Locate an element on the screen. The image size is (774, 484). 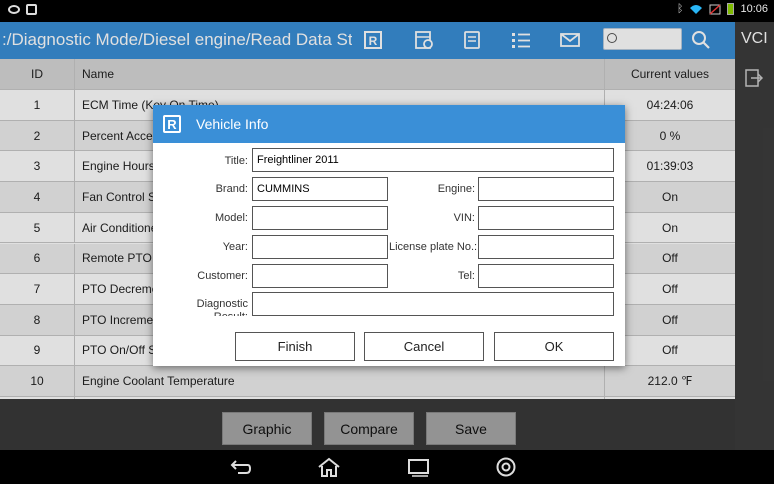
diagnostic-result-field is located at coordinates (433, 304).